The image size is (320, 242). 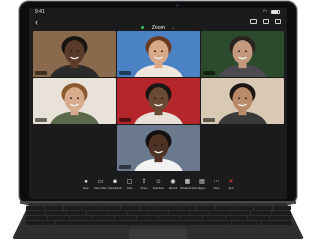 What do you see at coordinates (266, 21) in the screenshot?
I see `speaker-icon` at bounding box center [266, 21].